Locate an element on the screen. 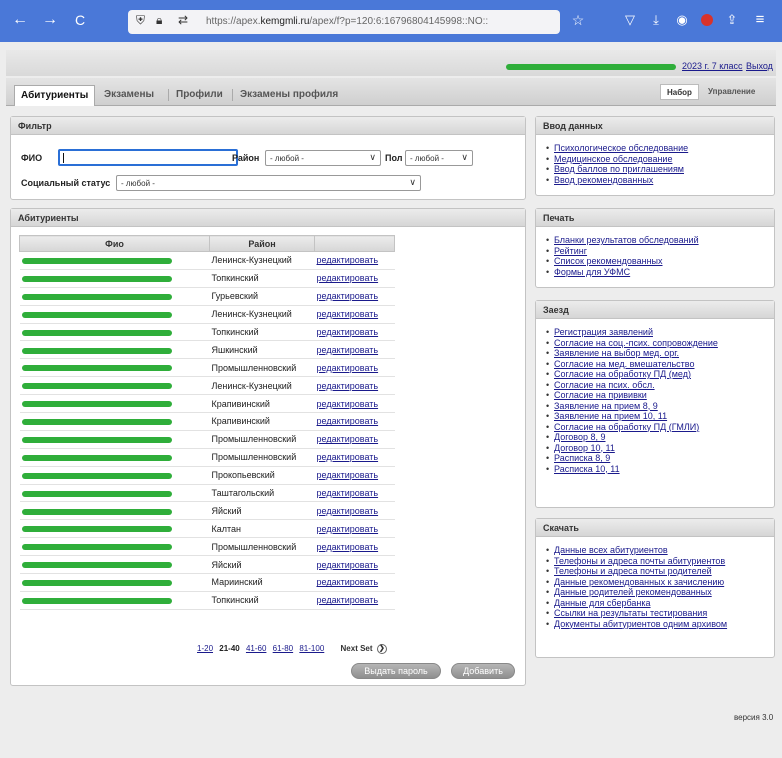  pocket-icon: ▽ is located at coordinates (630, 20).